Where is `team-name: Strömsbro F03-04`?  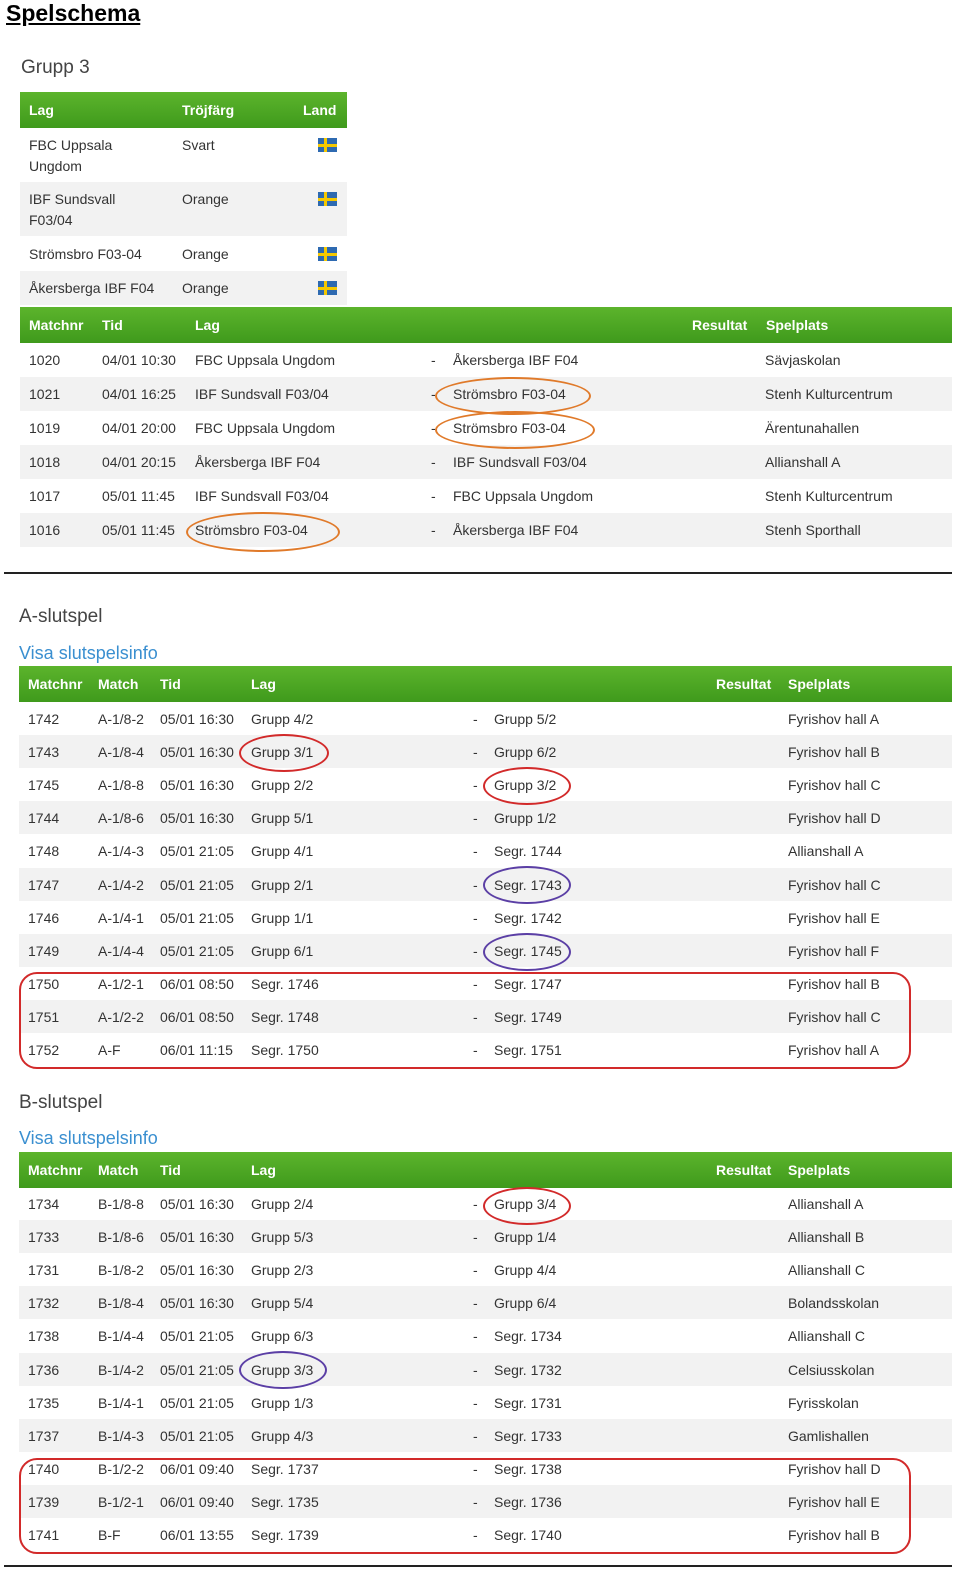
team-name: Strömsbro F03-04 is located at coordinates (85, 254).